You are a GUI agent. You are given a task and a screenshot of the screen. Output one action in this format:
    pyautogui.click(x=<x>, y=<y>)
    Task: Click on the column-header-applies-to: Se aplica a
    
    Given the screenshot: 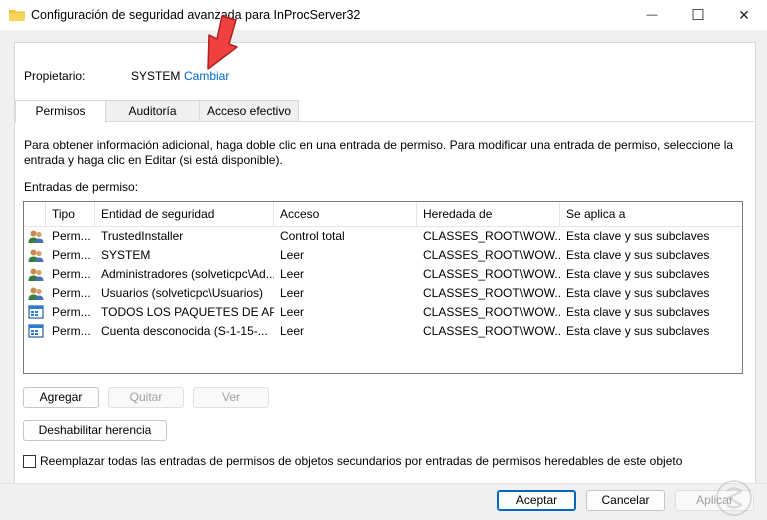 What is the action you would take?
    pyautogui.click(x=651, y=214)
    